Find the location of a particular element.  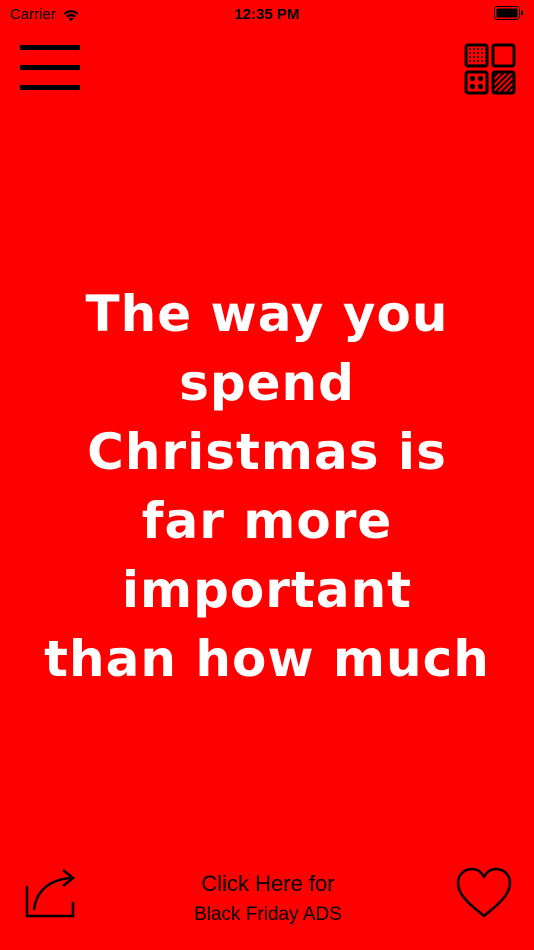

background-picker-button is located at coordinates (490, 69).